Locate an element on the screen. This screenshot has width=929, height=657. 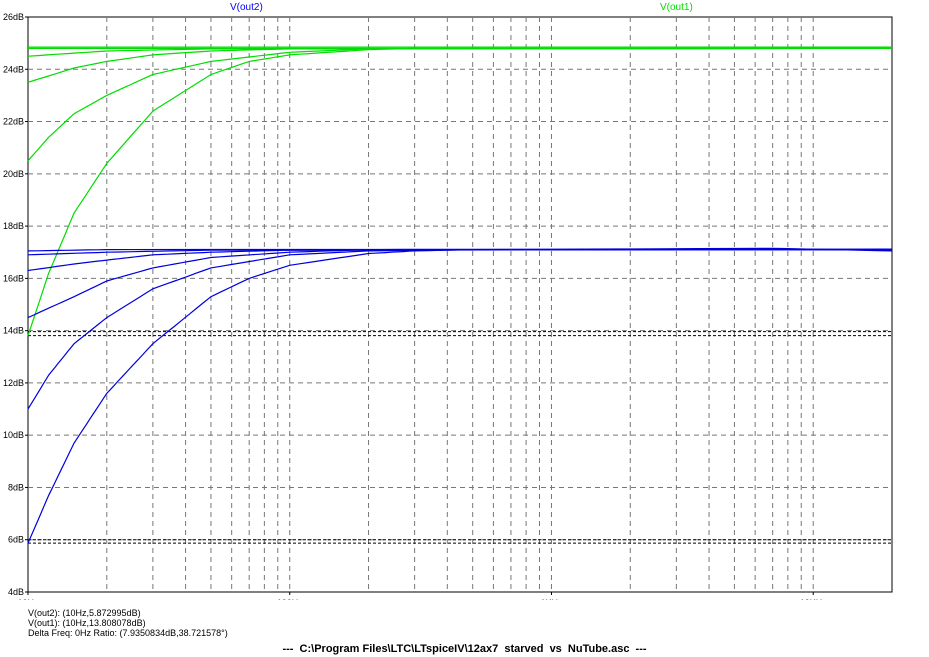
y-tick-label: 12dB is located at coordinates (13, 383).